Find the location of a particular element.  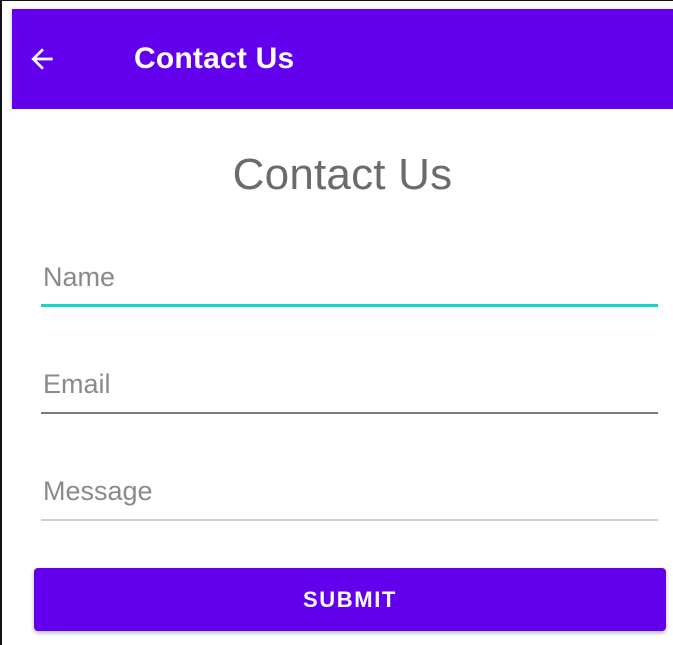

name-underline is located at coordinates (349, 305).